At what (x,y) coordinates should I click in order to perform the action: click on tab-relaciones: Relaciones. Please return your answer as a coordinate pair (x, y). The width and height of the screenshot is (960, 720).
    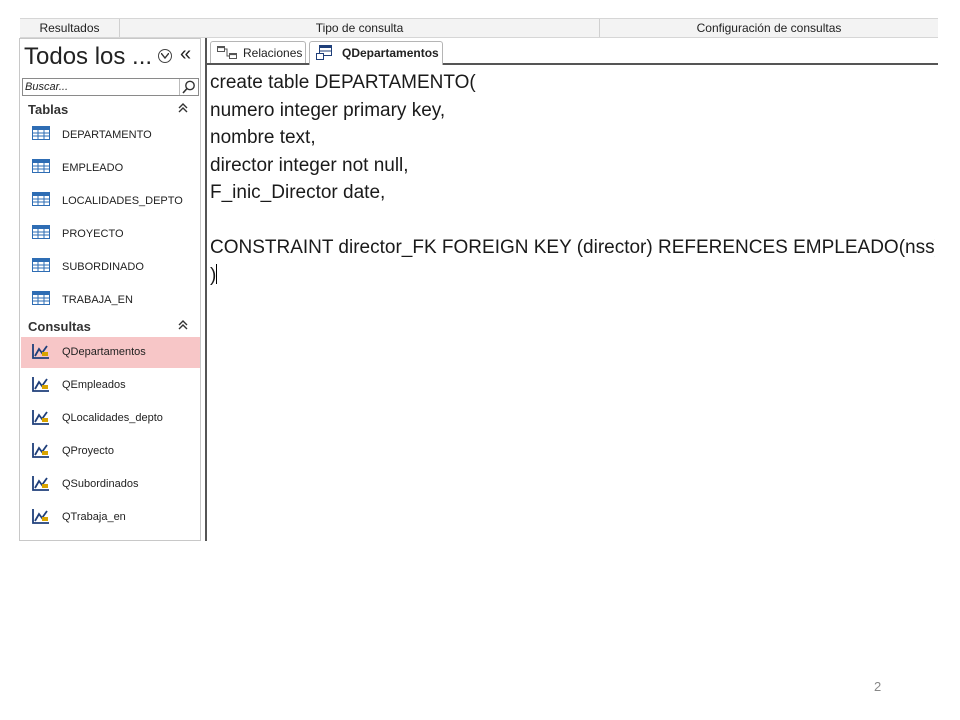
    Looking at the image, I should click on (258, 52).